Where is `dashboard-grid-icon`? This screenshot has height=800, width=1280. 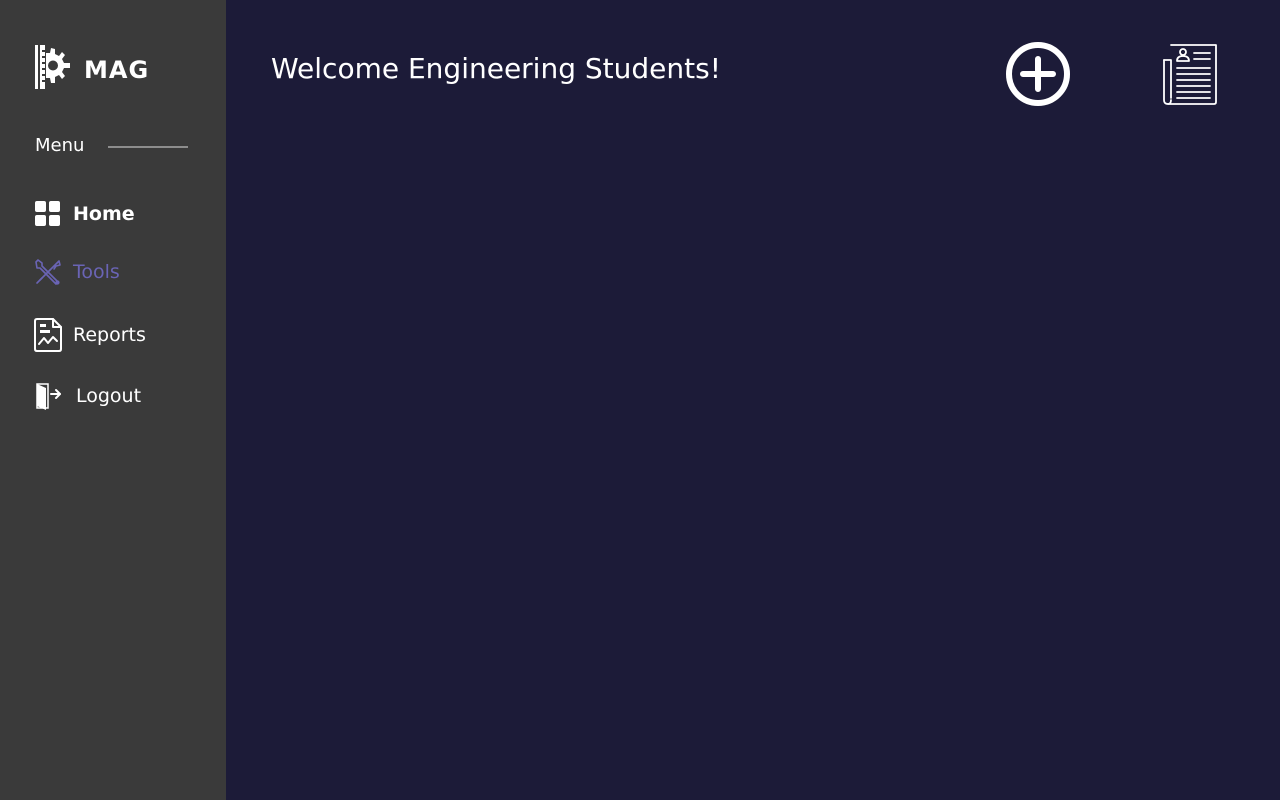
dashboard-grid-icon is located at coordinates (47, 213).